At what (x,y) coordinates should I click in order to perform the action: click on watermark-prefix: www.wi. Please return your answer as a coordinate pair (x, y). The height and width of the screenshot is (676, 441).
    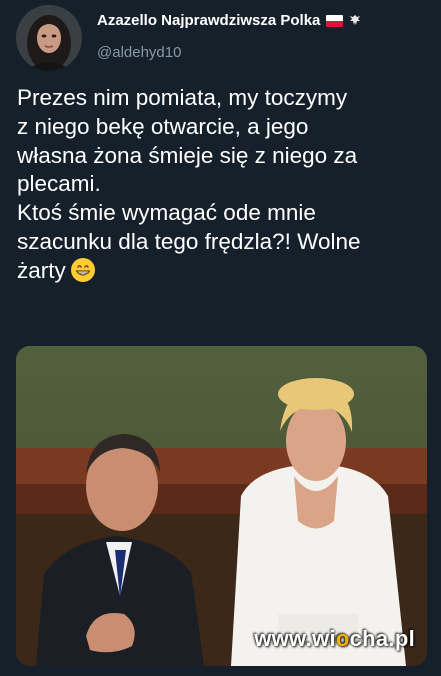
    Looking at the image, I should click on (295, 638).